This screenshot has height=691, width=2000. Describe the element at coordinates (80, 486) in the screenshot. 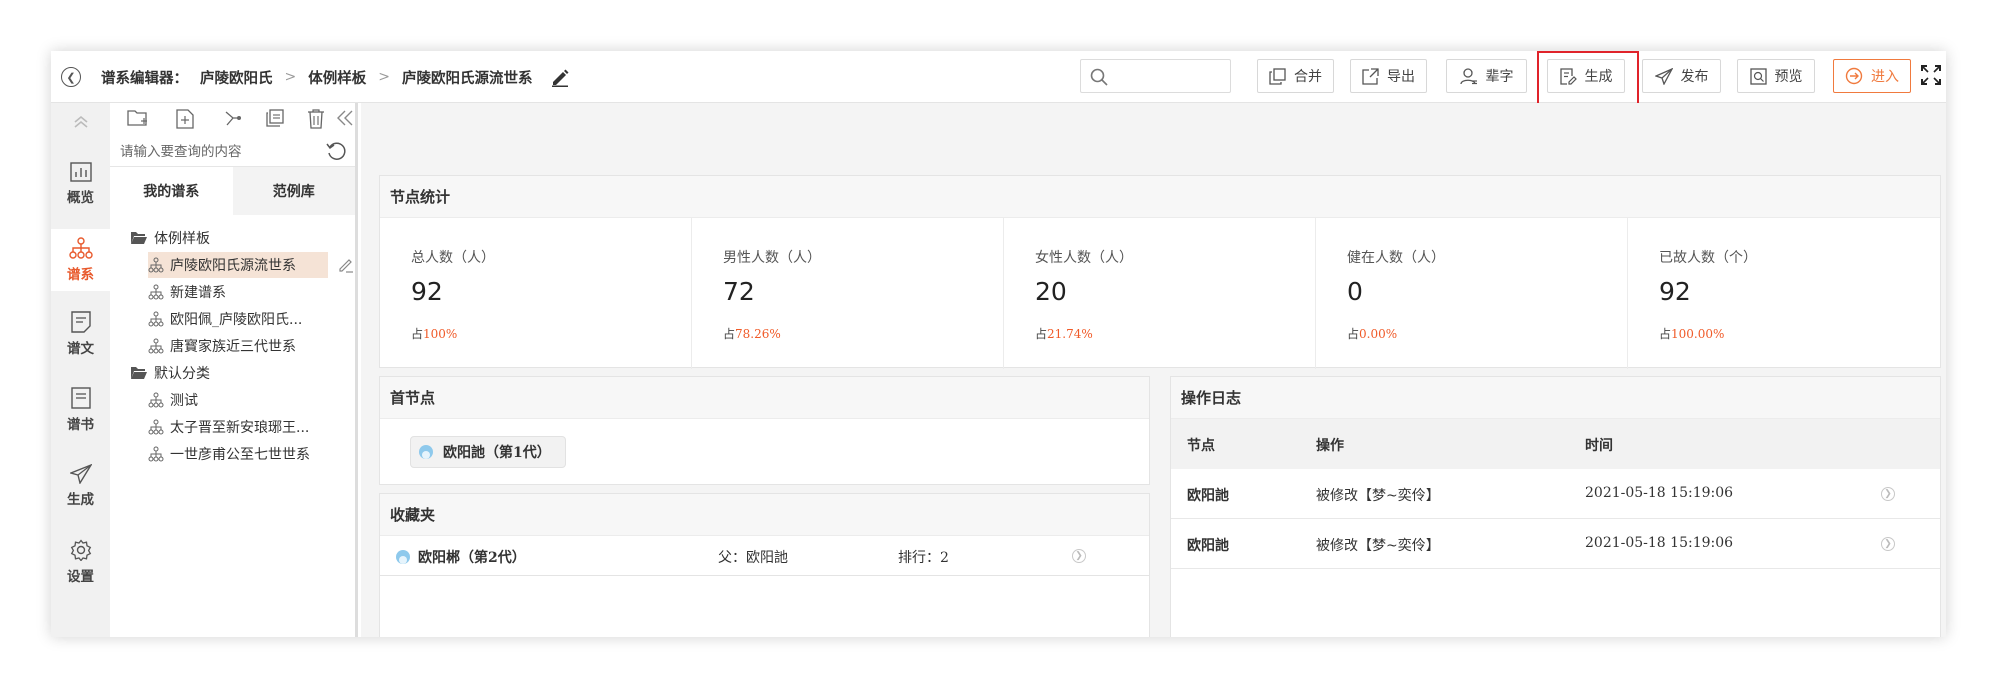

I see `rail-item-generate: 生成` at that location.